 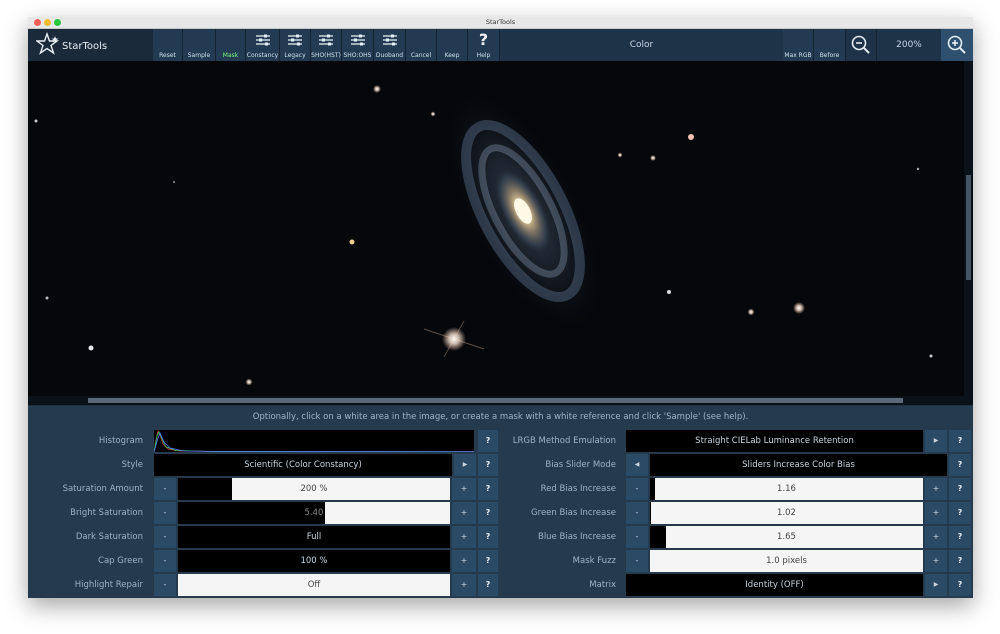 What do you see at coordinates (829, 55) in the screenshot?
I see `before-label: Before` at bounding box center [829, 55].